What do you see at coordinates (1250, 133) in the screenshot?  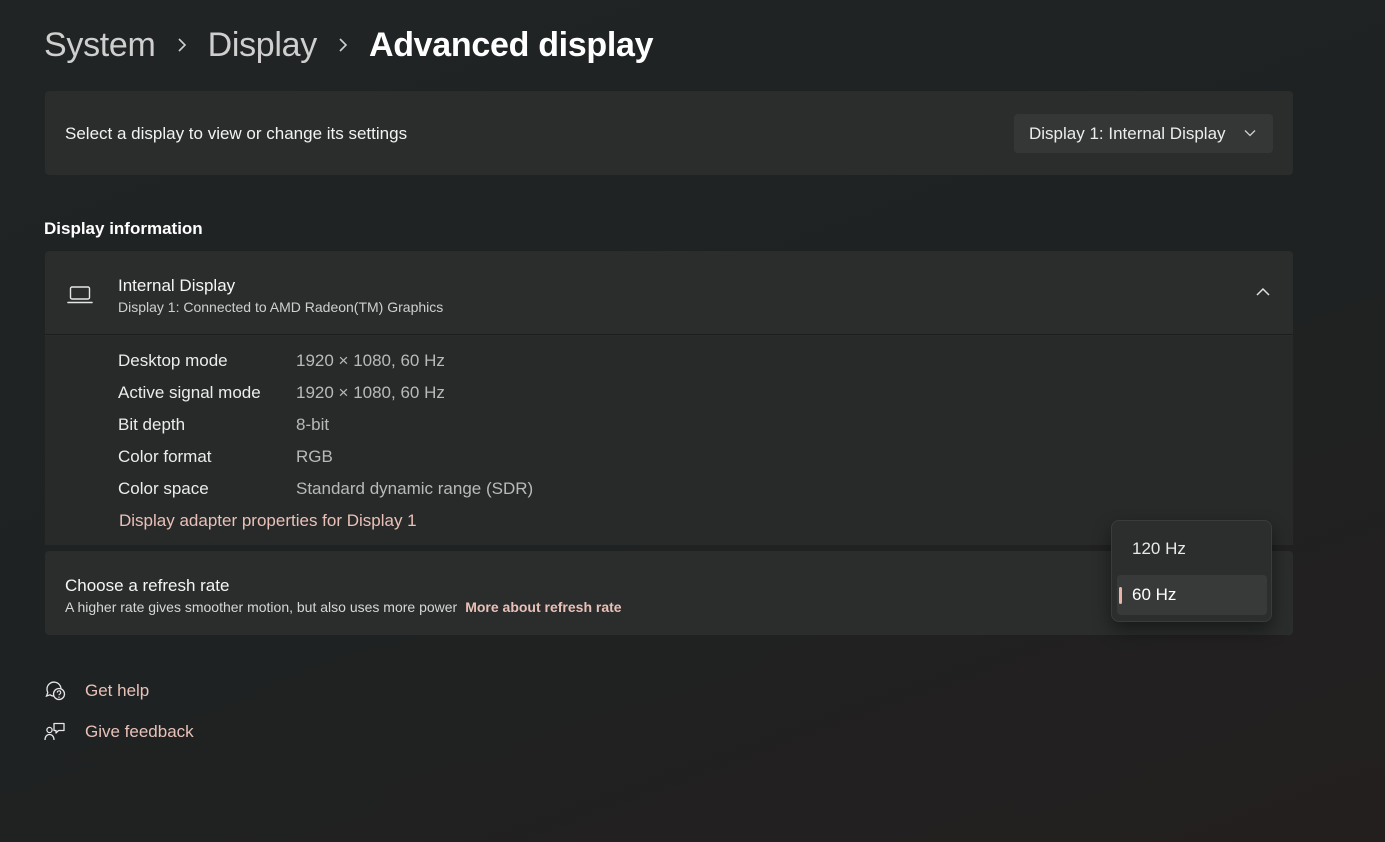 I see `chevron-down-icon` at bounding box center [1250, 133].